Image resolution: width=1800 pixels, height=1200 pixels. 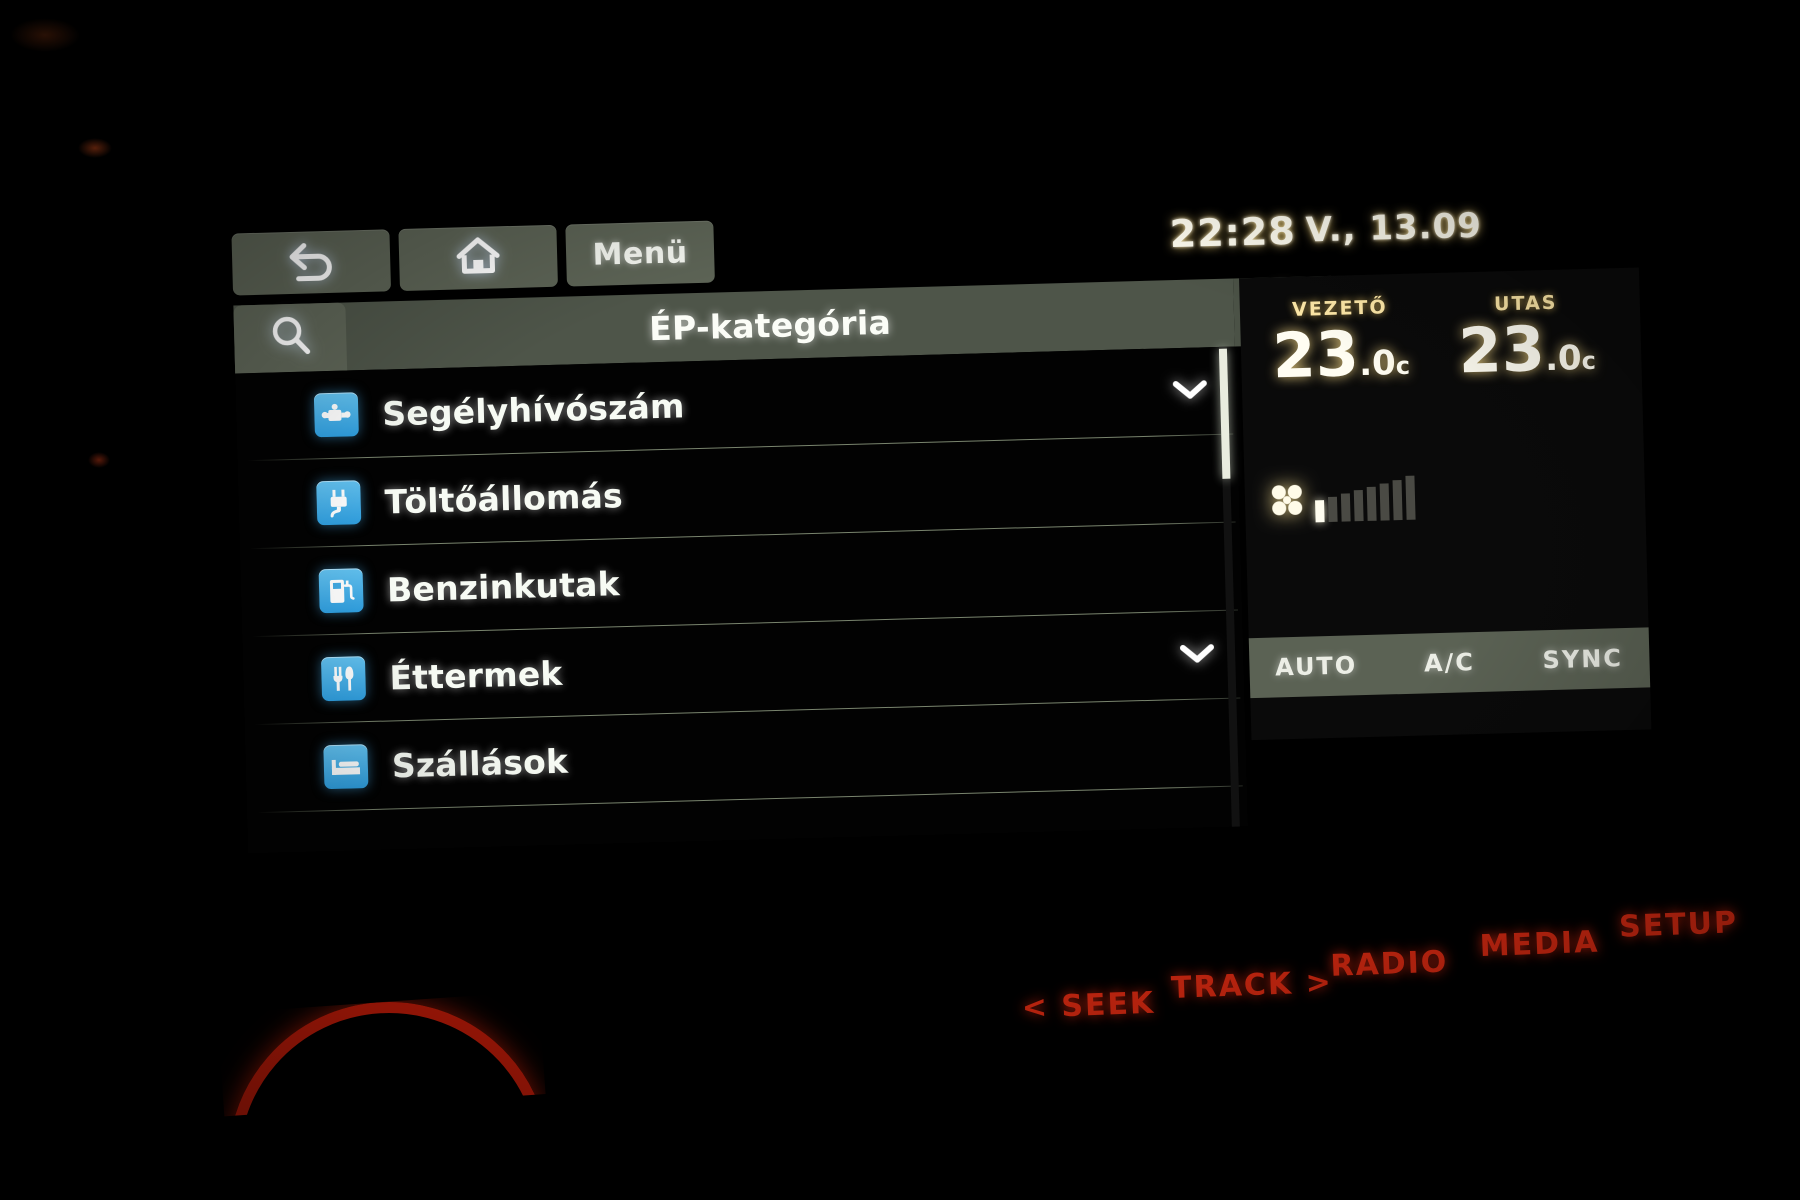 I want to click on driver-temp-value: 23, so click(x=1315, y=355).